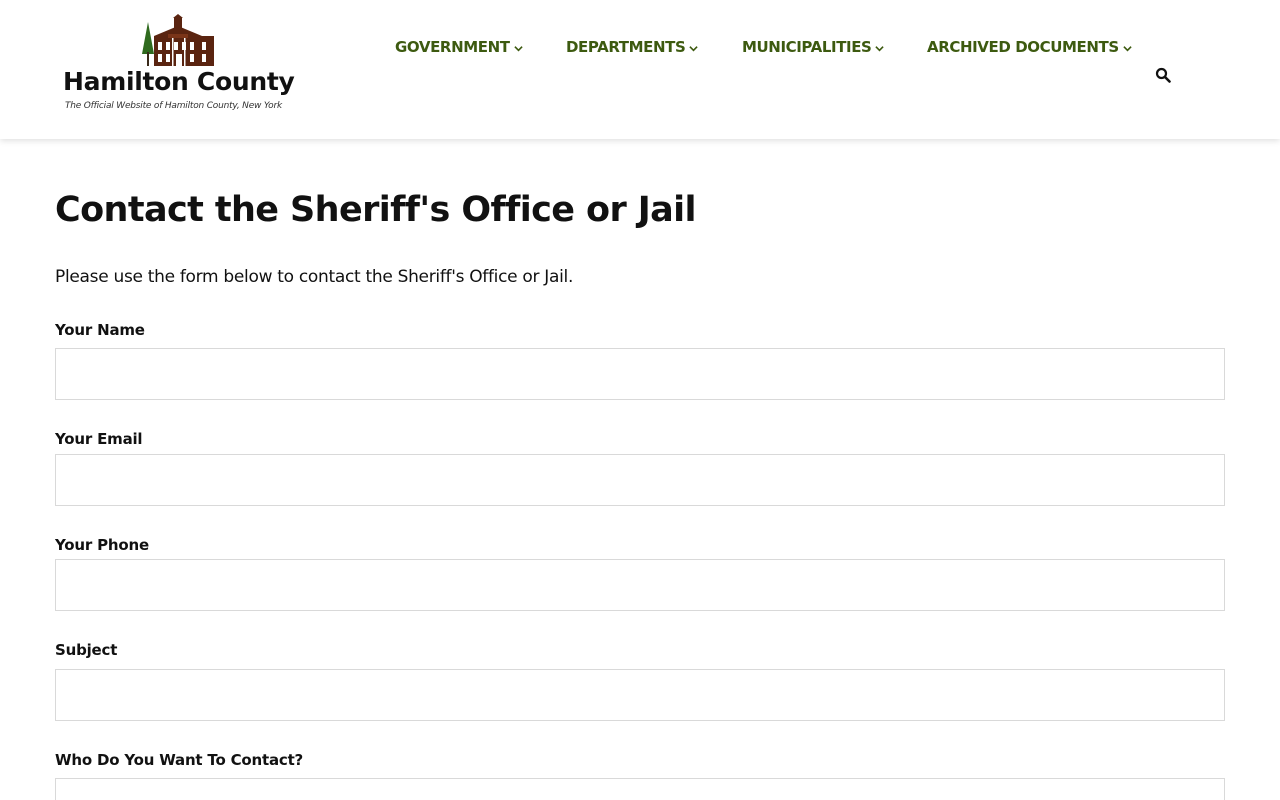 This screenshot has height=800, width=1280. What do you see at coordinates (99, 439) in the screenshot?
I see `email-label: Your Email` at bounding box center [99, 439].